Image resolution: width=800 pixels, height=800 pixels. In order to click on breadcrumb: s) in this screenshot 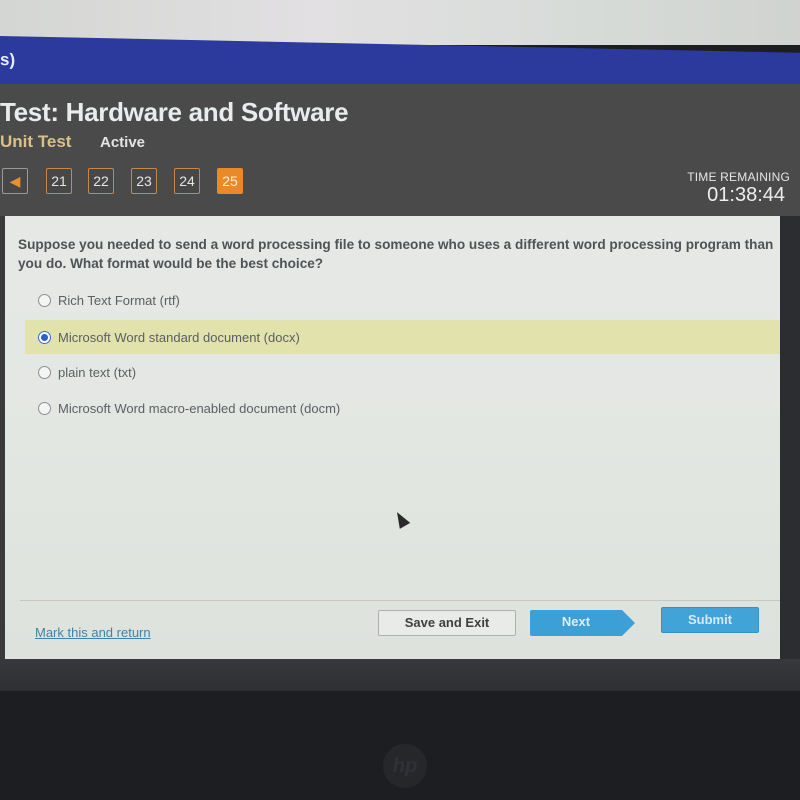, I will do `click(7, 60)`.